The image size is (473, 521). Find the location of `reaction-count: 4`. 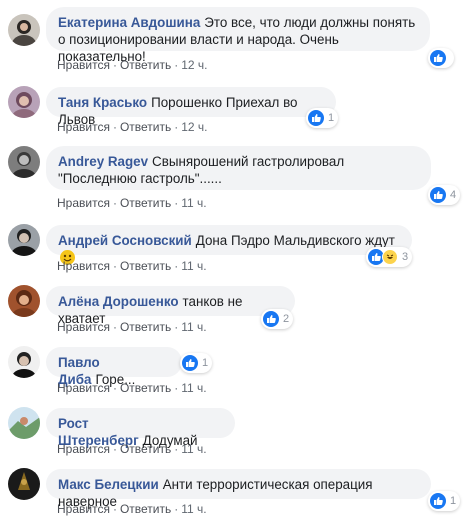

reaction-count: 4 is located at coordinates (453, 195).